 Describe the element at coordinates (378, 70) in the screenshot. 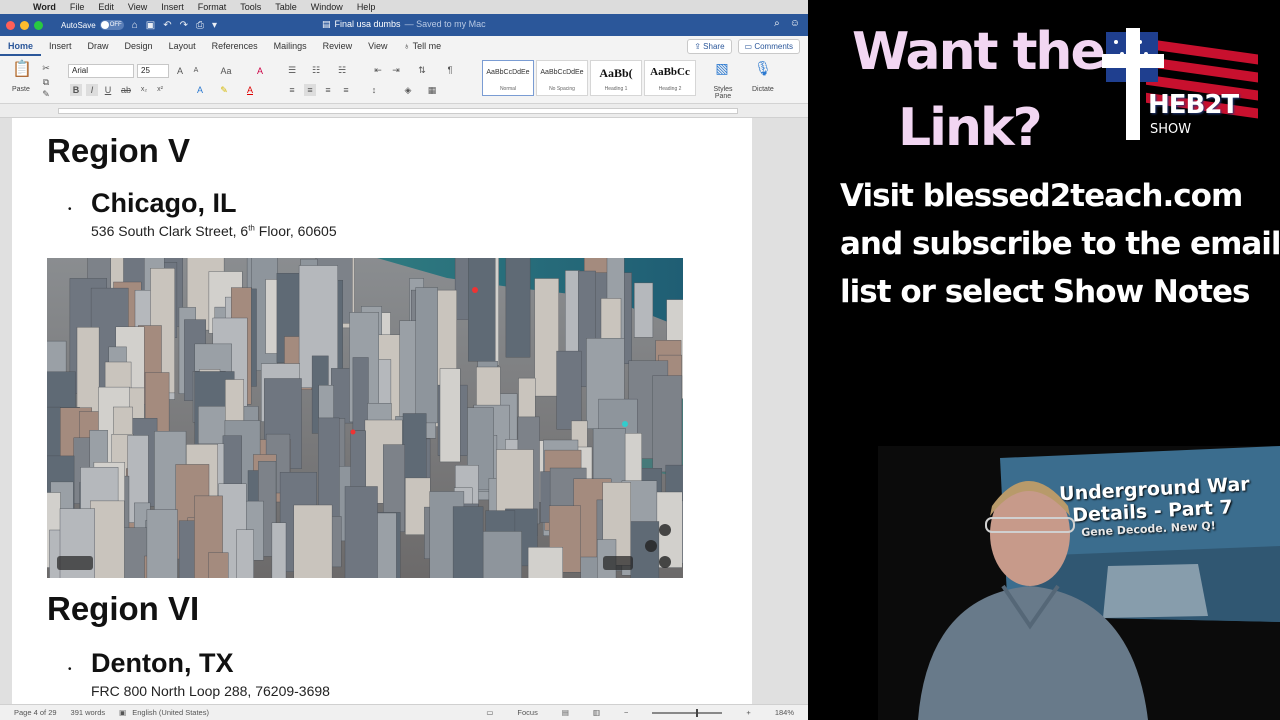

I see `decrease-indent-icon: ⇤` at that location.